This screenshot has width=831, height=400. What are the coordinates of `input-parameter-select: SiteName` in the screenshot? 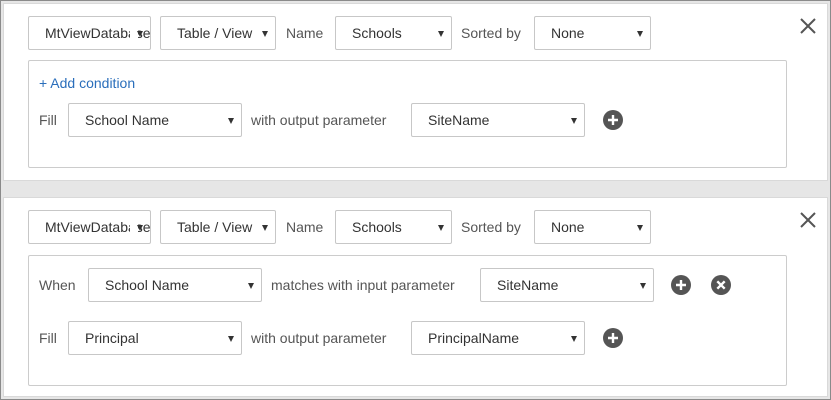 It's located at (567, 285).